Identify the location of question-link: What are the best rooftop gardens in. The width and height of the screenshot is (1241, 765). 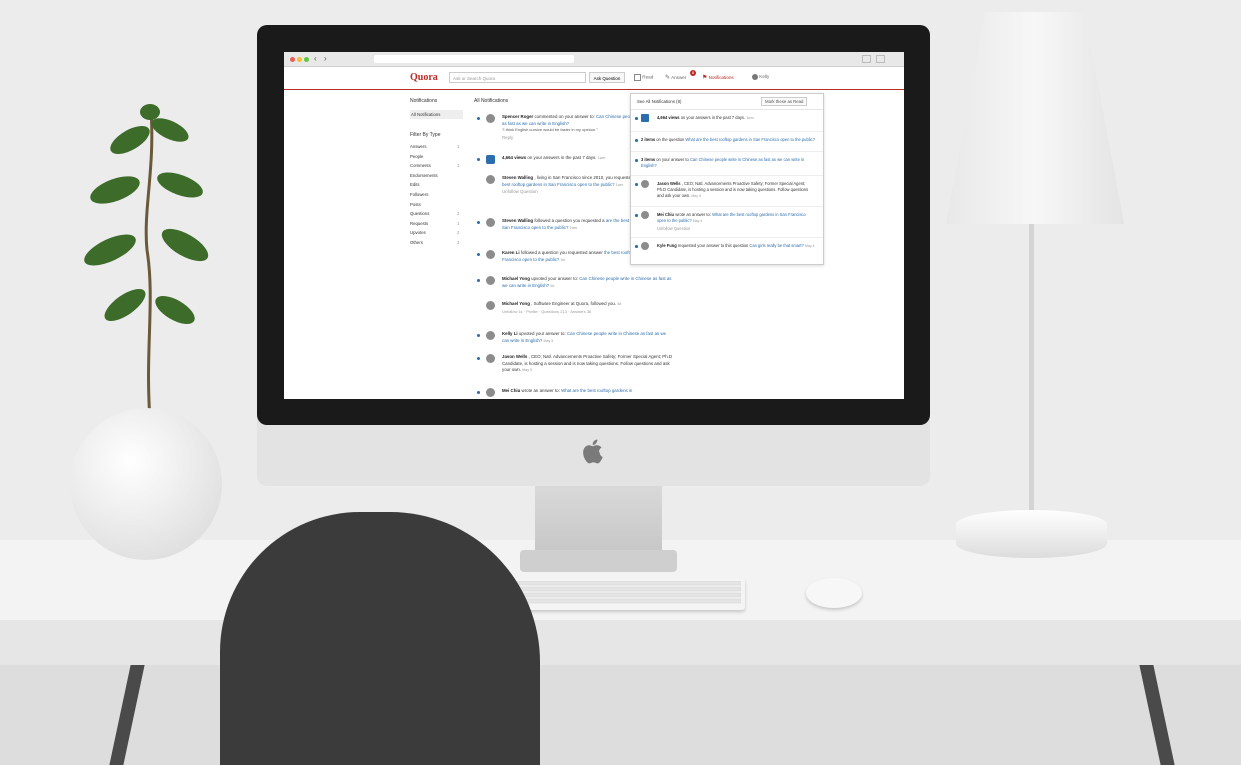
(596, 390).